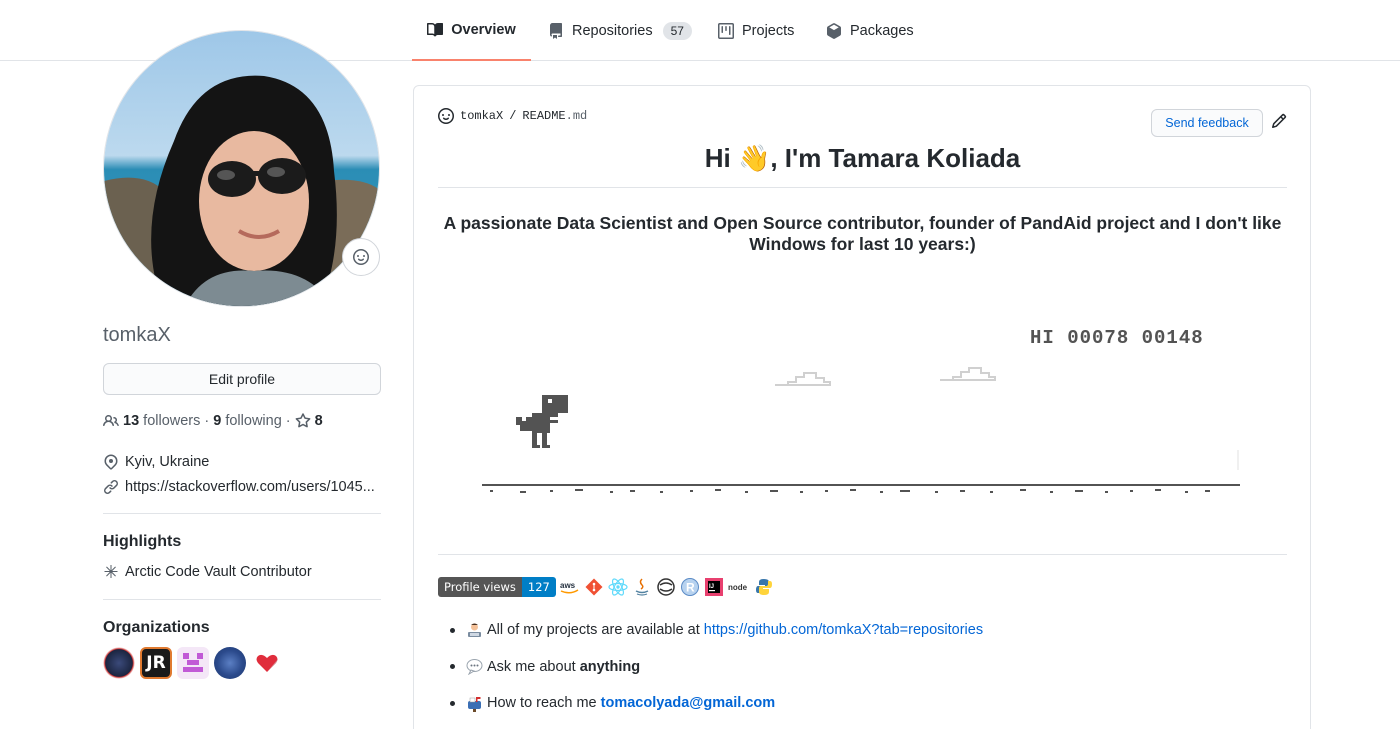  Describe the element at coordinates (474, 703) in the screenshot. I see `mailbox-emoji-icon` at that location.